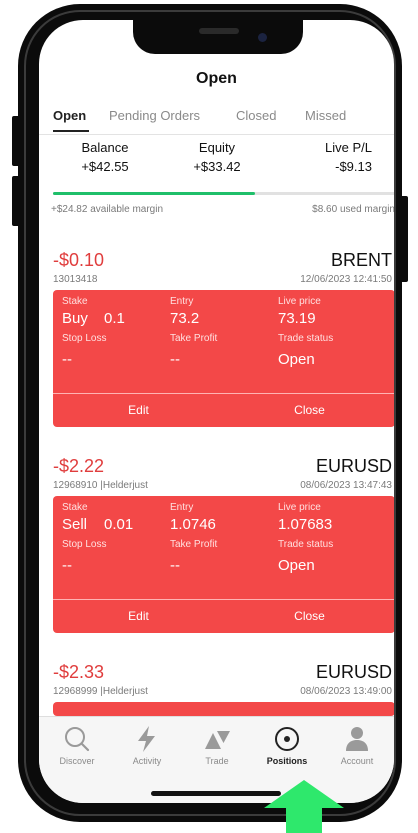  I want to click on nav-label: Account, so click(357, 761).